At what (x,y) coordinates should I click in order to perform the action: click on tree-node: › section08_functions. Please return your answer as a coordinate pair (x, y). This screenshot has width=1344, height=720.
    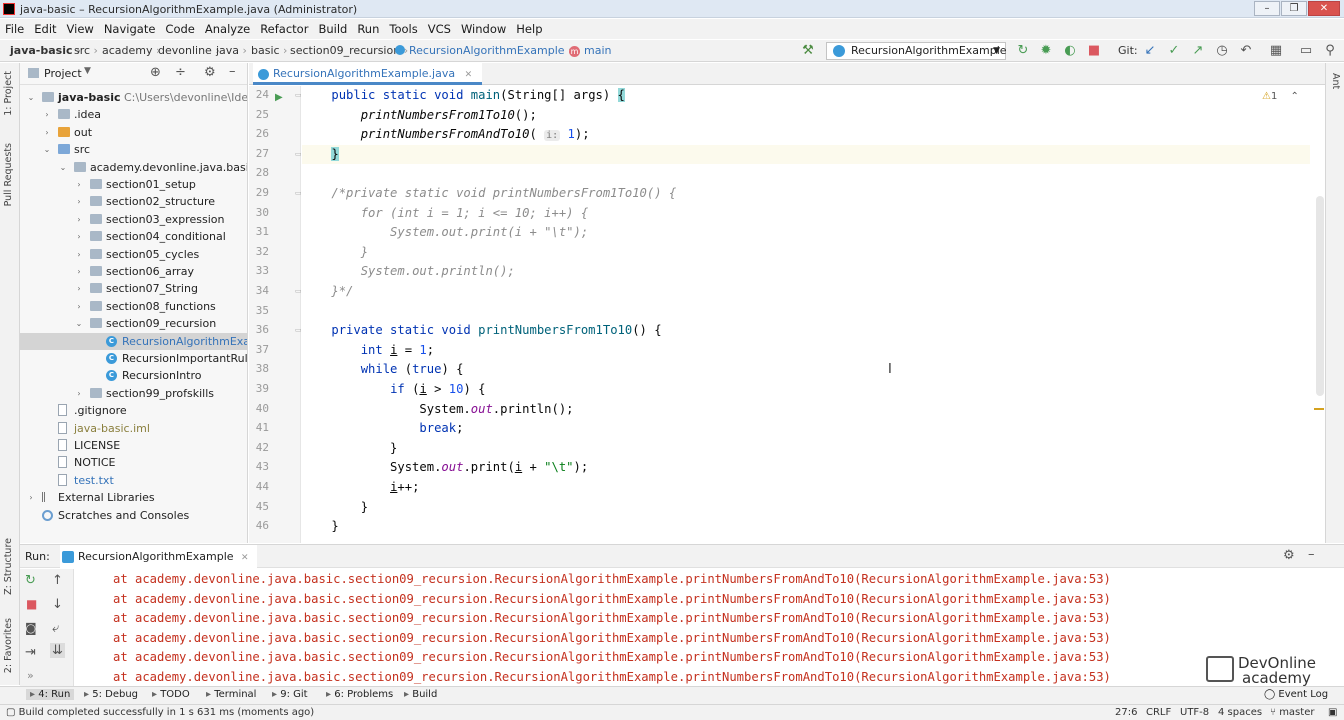
    Looking at the image, I should click on (133, 306).